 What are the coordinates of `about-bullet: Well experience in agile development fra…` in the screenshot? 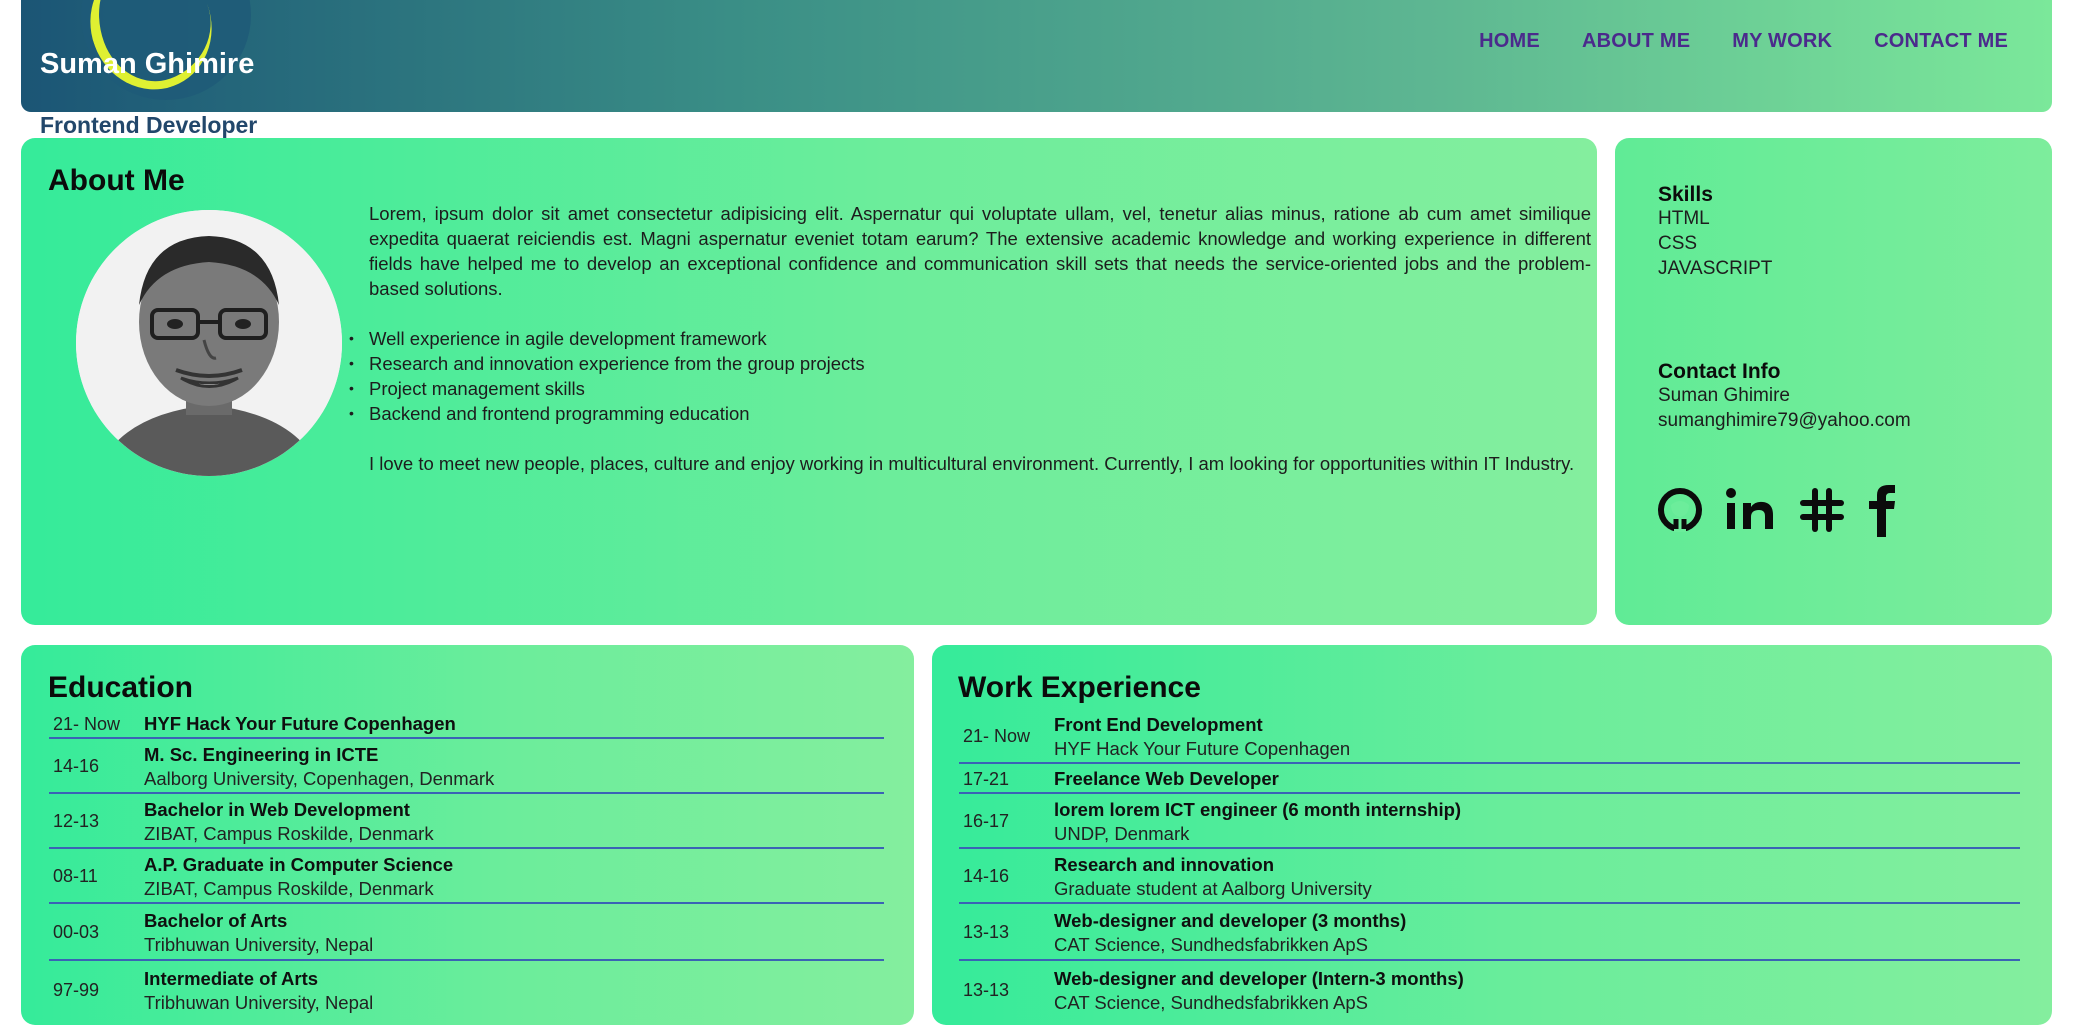 It's located at (970, 338).